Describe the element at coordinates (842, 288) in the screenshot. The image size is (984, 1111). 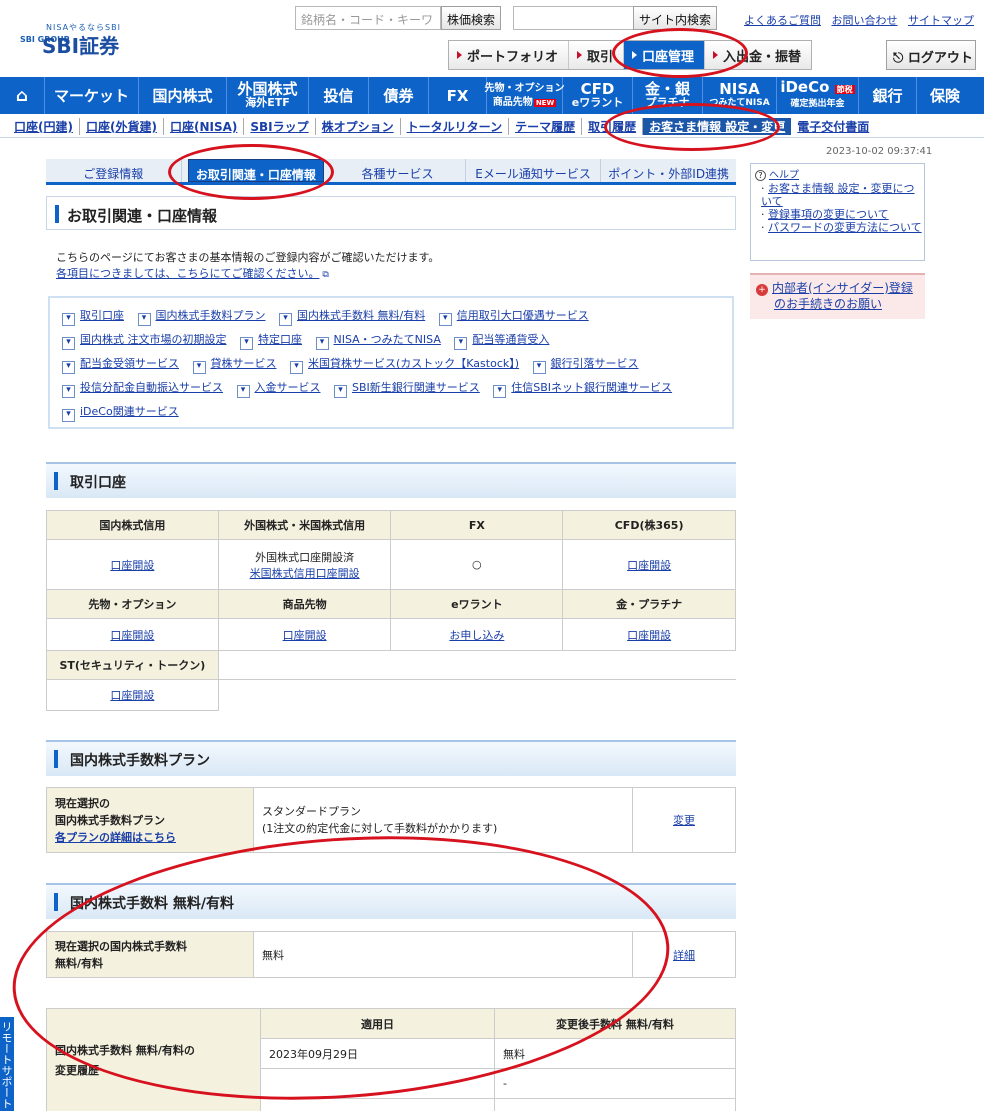
I see `insider-link: 内部者(インサイダー)登録` at that location.